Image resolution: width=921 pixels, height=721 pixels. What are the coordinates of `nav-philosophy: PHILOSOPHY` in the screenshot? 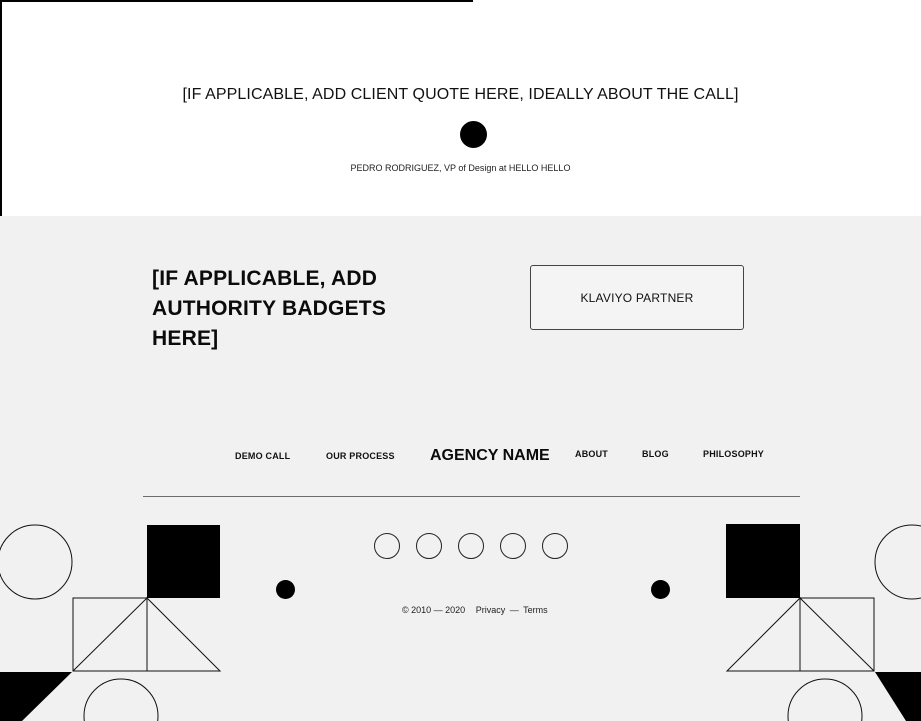 It's located at (733, 454).